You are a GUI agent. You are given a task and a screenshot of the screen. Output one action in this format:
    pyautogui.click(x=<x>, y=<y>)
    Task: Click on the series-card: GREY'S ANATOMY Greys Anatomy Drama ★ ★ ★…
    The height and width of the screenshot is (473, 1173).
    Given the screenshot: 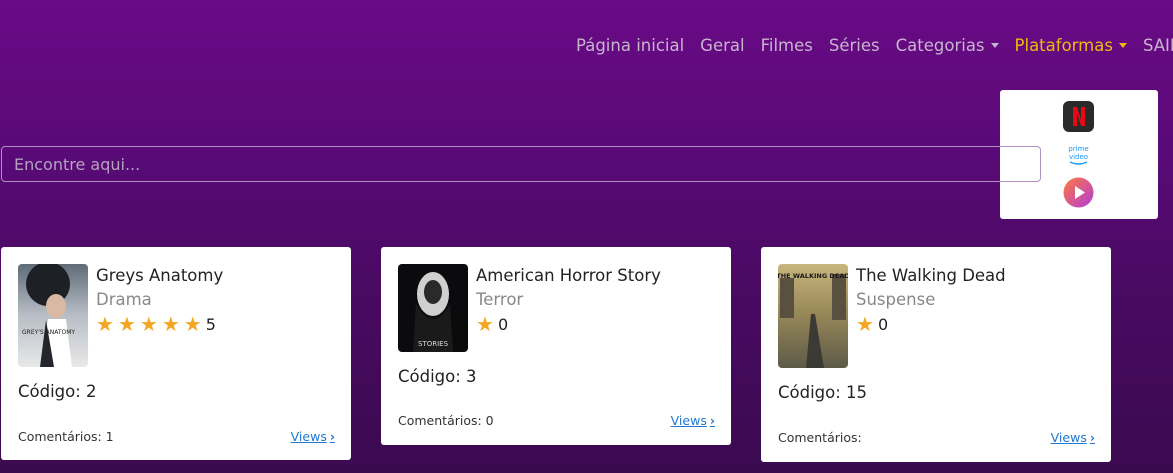 What is the action you would take?
    pyautogui.click(x=176, y=353)
    